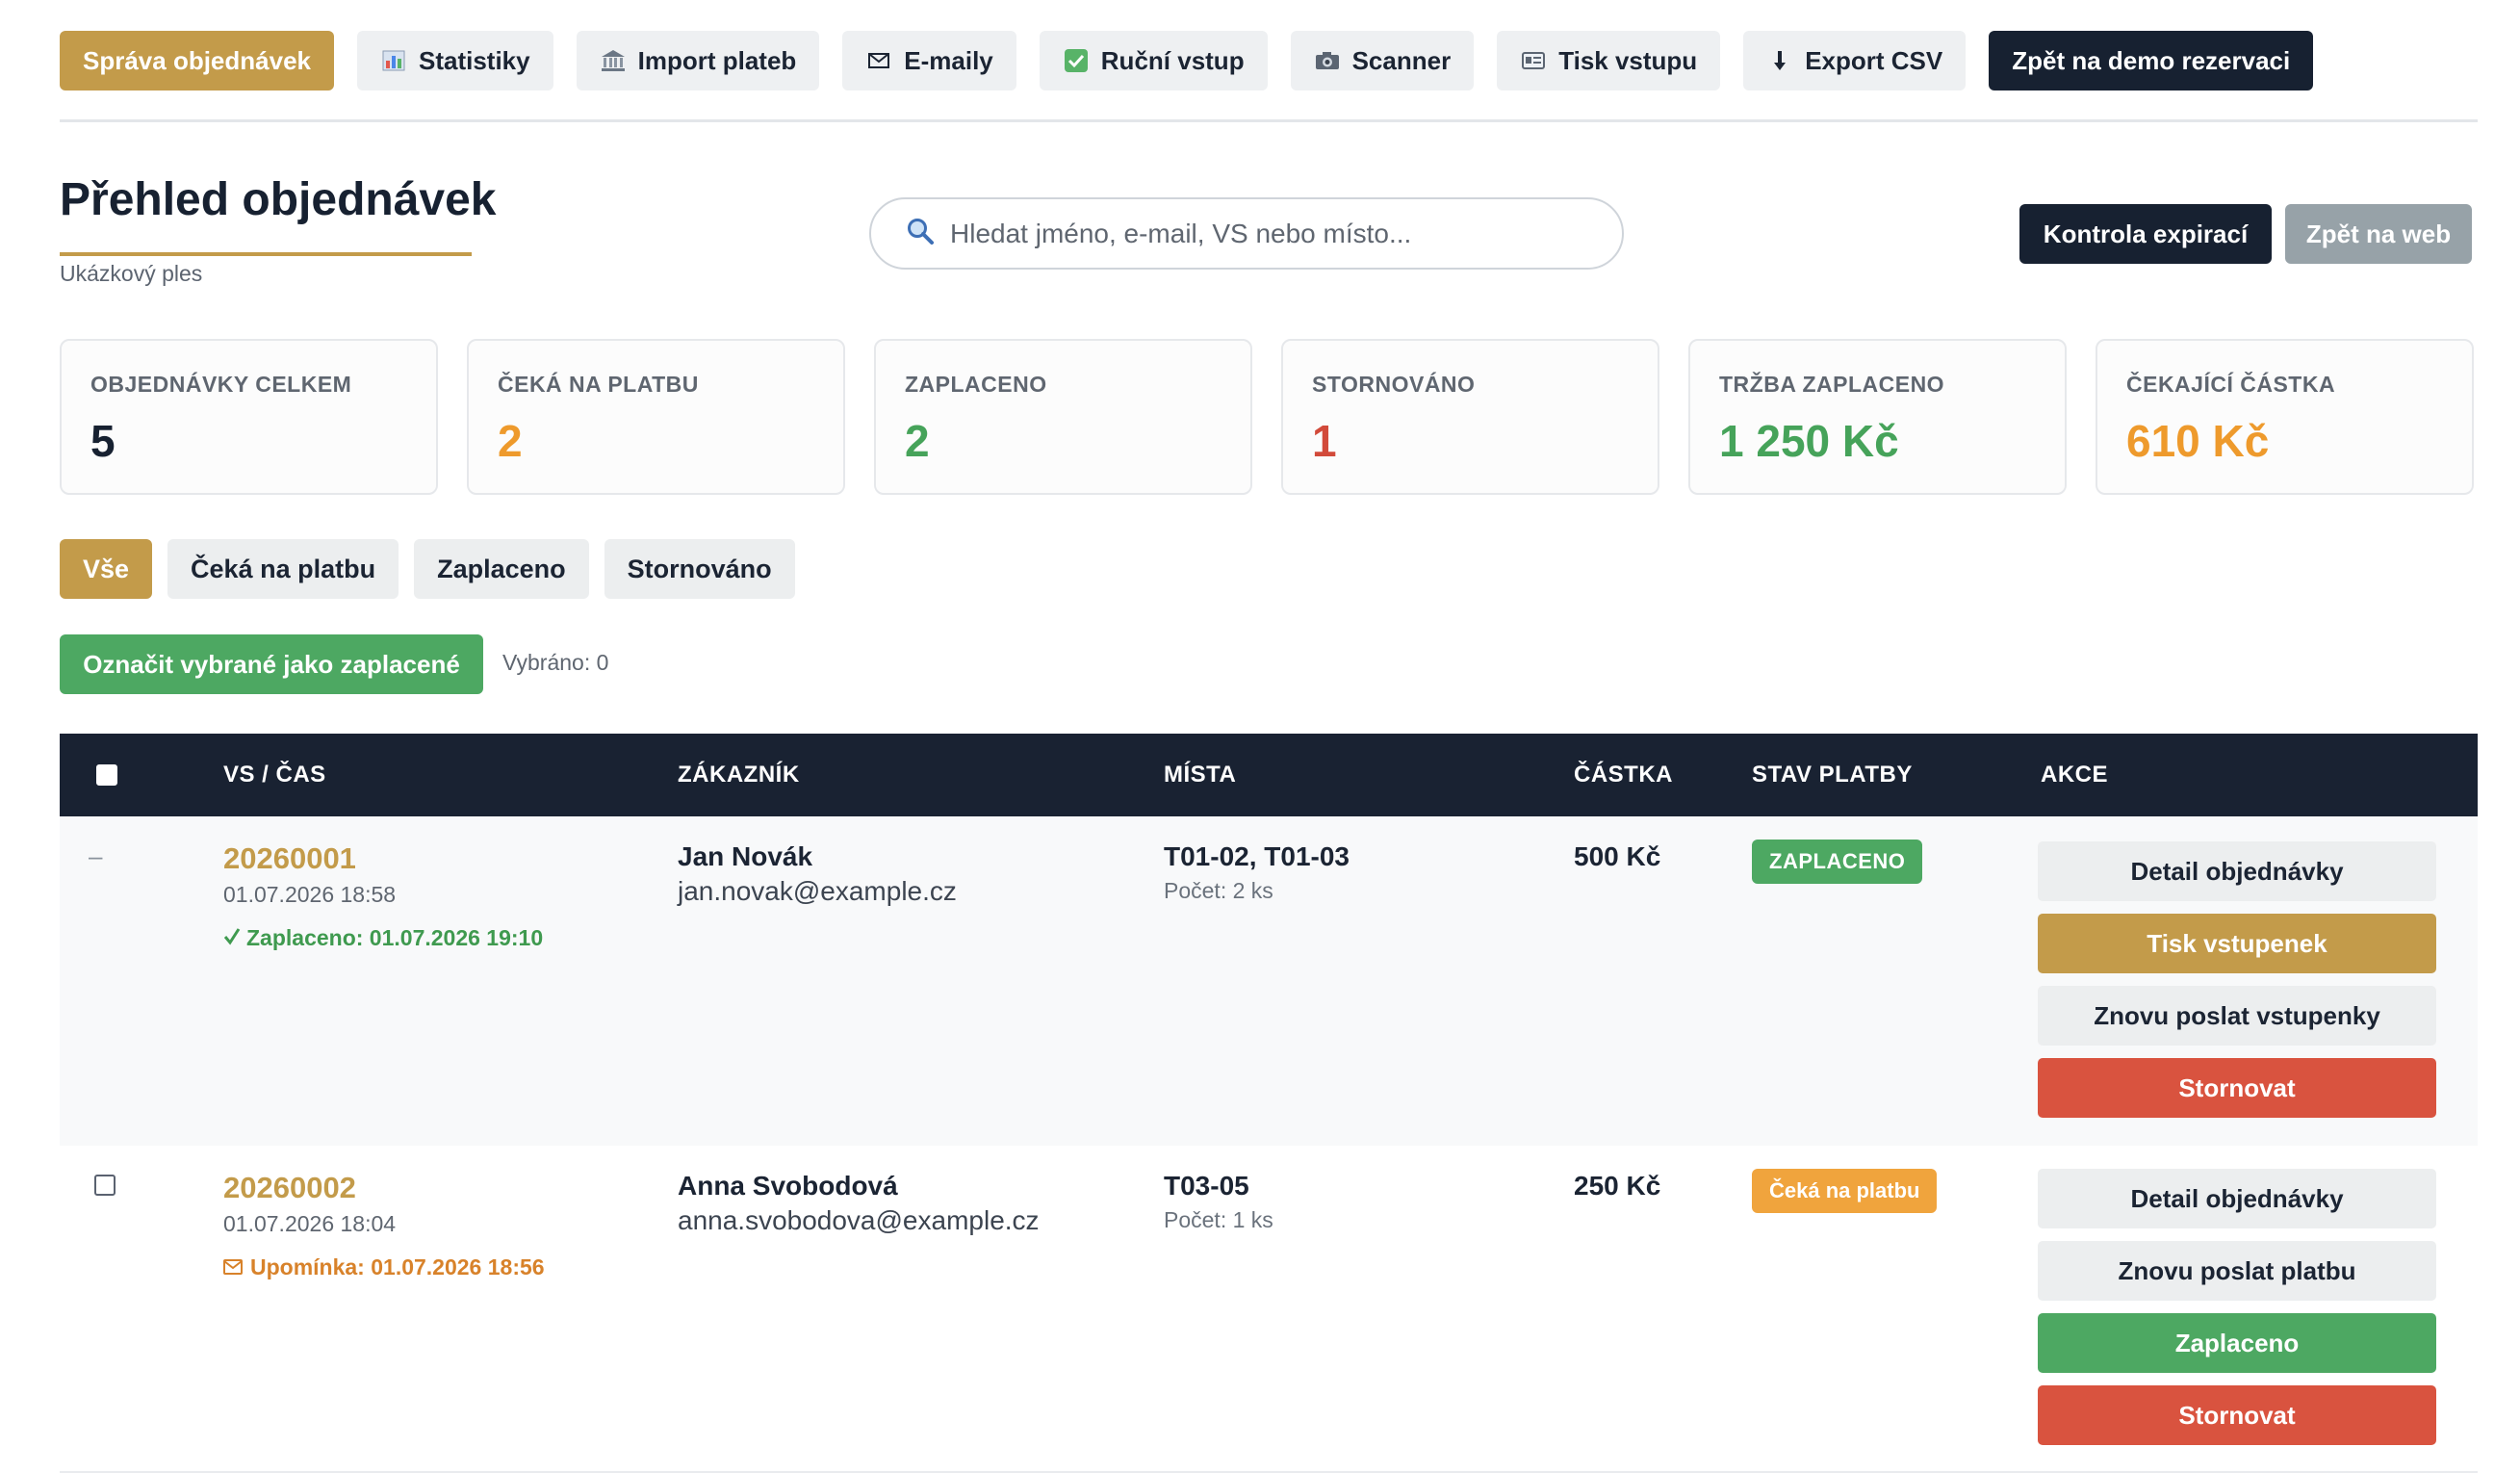  Describe the element at coordinates (2145, 234) in the screenshot. I see `expiry-check-button: Kontrola expirací` at that location.